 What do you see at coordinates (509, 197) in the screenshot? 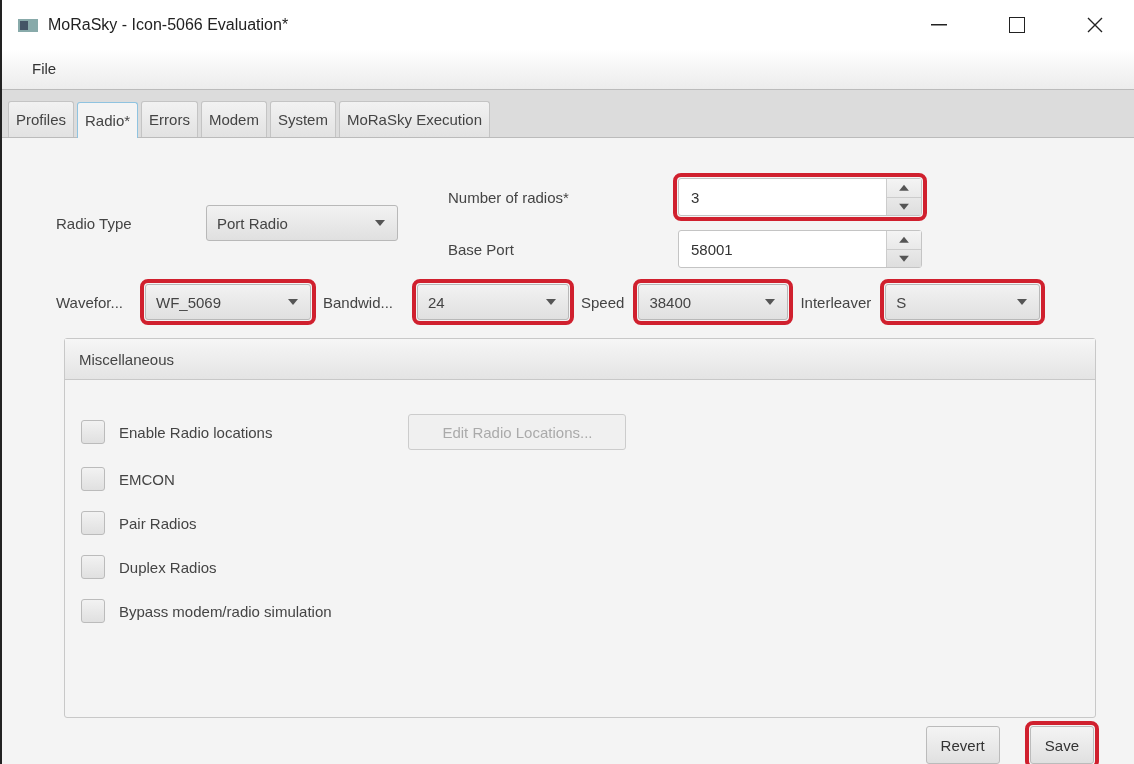
I see `field-label: Number of radios*` at bounding box center [509, 197].